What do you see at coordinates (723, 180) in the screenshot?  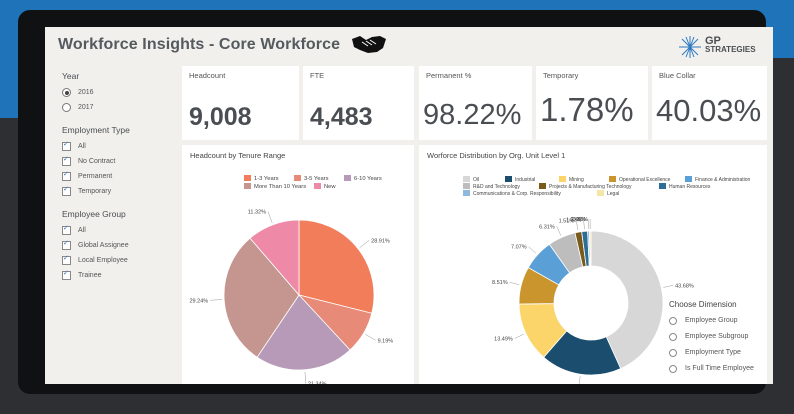 I see `legend-label-finance-administration: Finance & Administration` at bounding box center [723, 180].